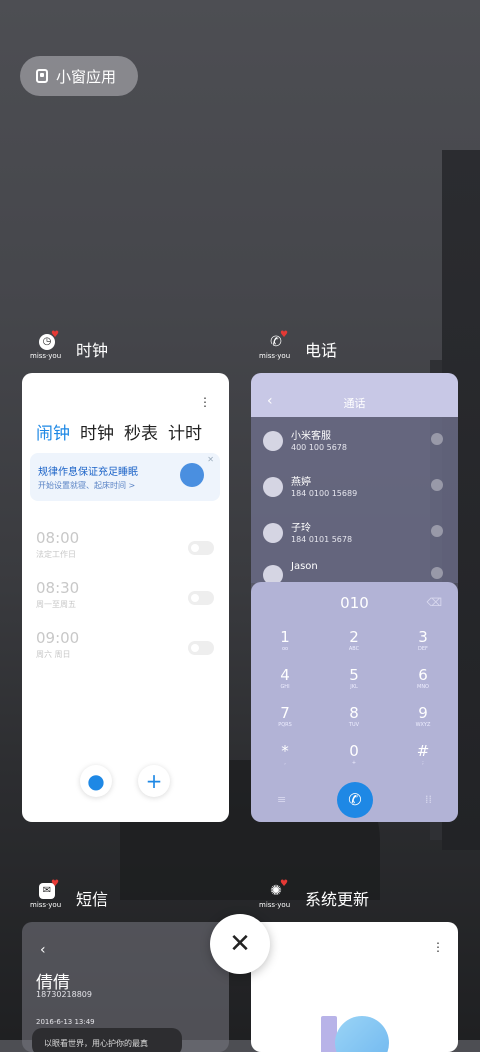  I want to click on app-name-update: 系统更新, so click(337, 899).